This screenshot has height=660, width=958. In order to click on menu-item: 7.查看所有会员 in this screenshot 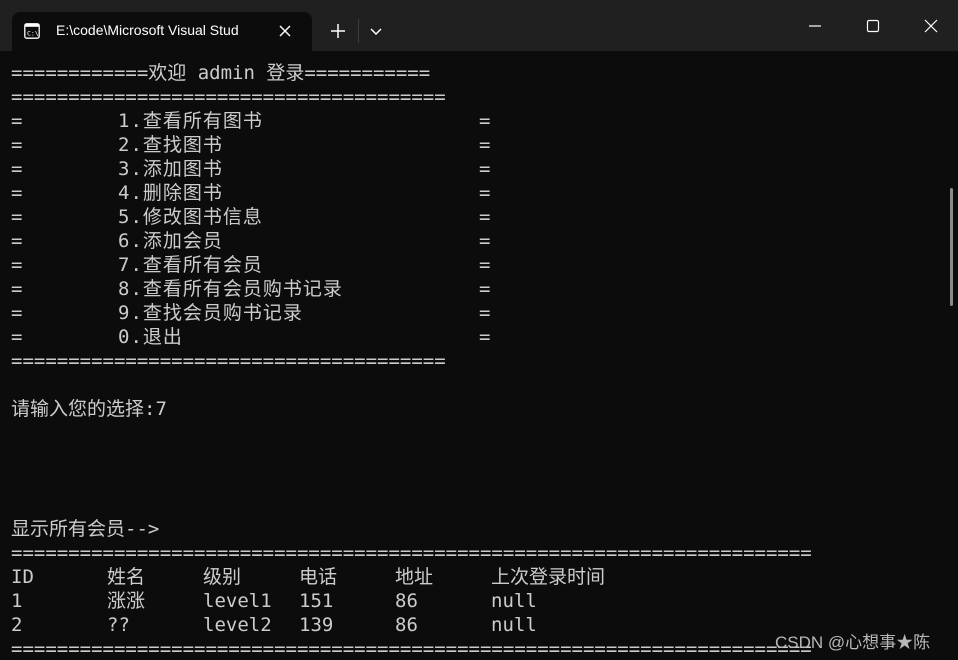, I will do `click(190, 265)`.